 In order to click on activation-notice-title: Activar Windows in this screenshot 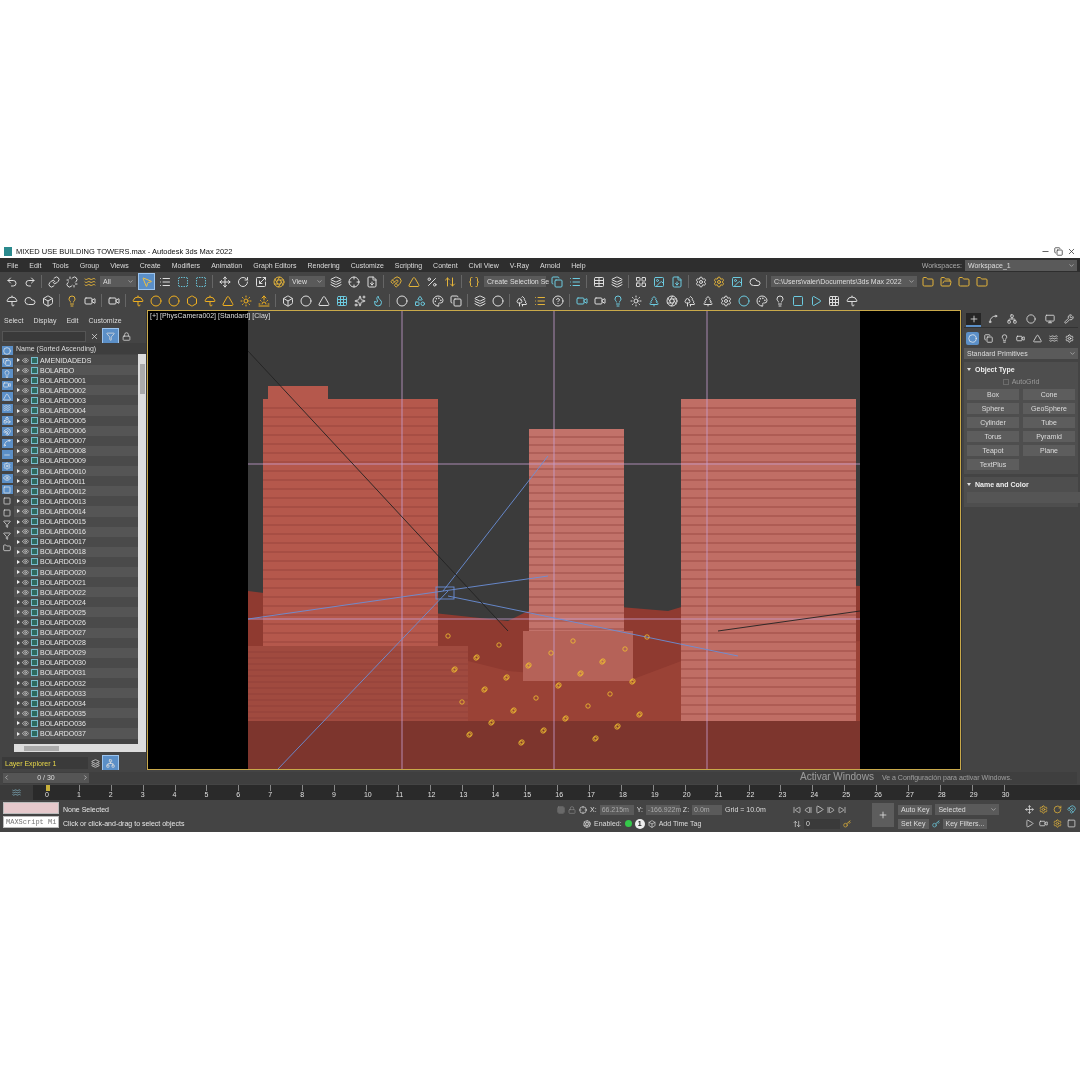, I will do `click(837, 776)`.